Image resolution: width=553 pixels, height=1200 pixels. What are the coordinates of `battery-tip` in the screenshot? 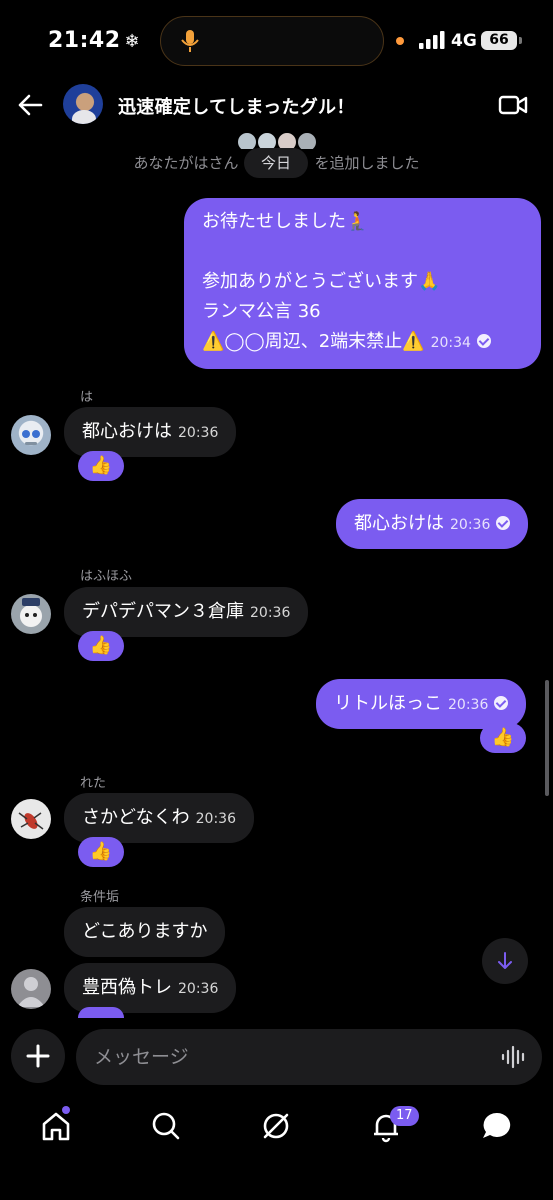 It's located at (520, 40).